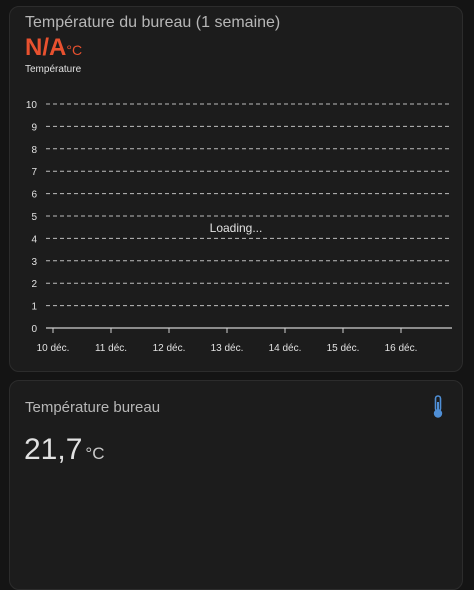 The width and height of the screenshot is (474, 590). I want to click on x-tick-label: 12 déc., so click(169, 348).